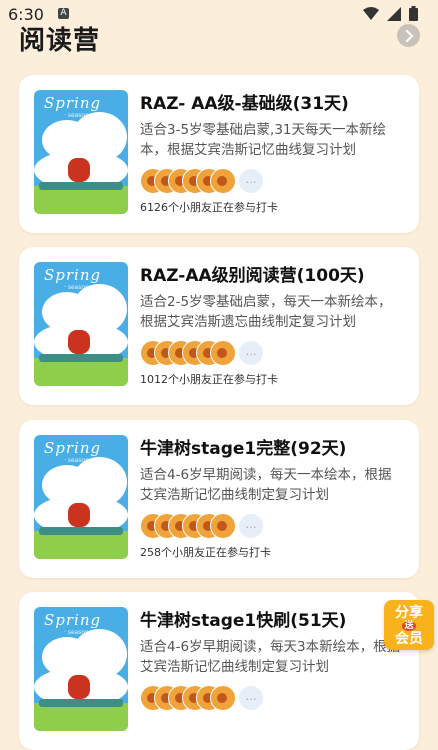 The height and width of the screenshot is (750, 438). What do you see at coordinates (209, 379) in the screenshot?
I see `participant-count: 1012个小朋友正在参与打卡` at bounding box center [209, 379].